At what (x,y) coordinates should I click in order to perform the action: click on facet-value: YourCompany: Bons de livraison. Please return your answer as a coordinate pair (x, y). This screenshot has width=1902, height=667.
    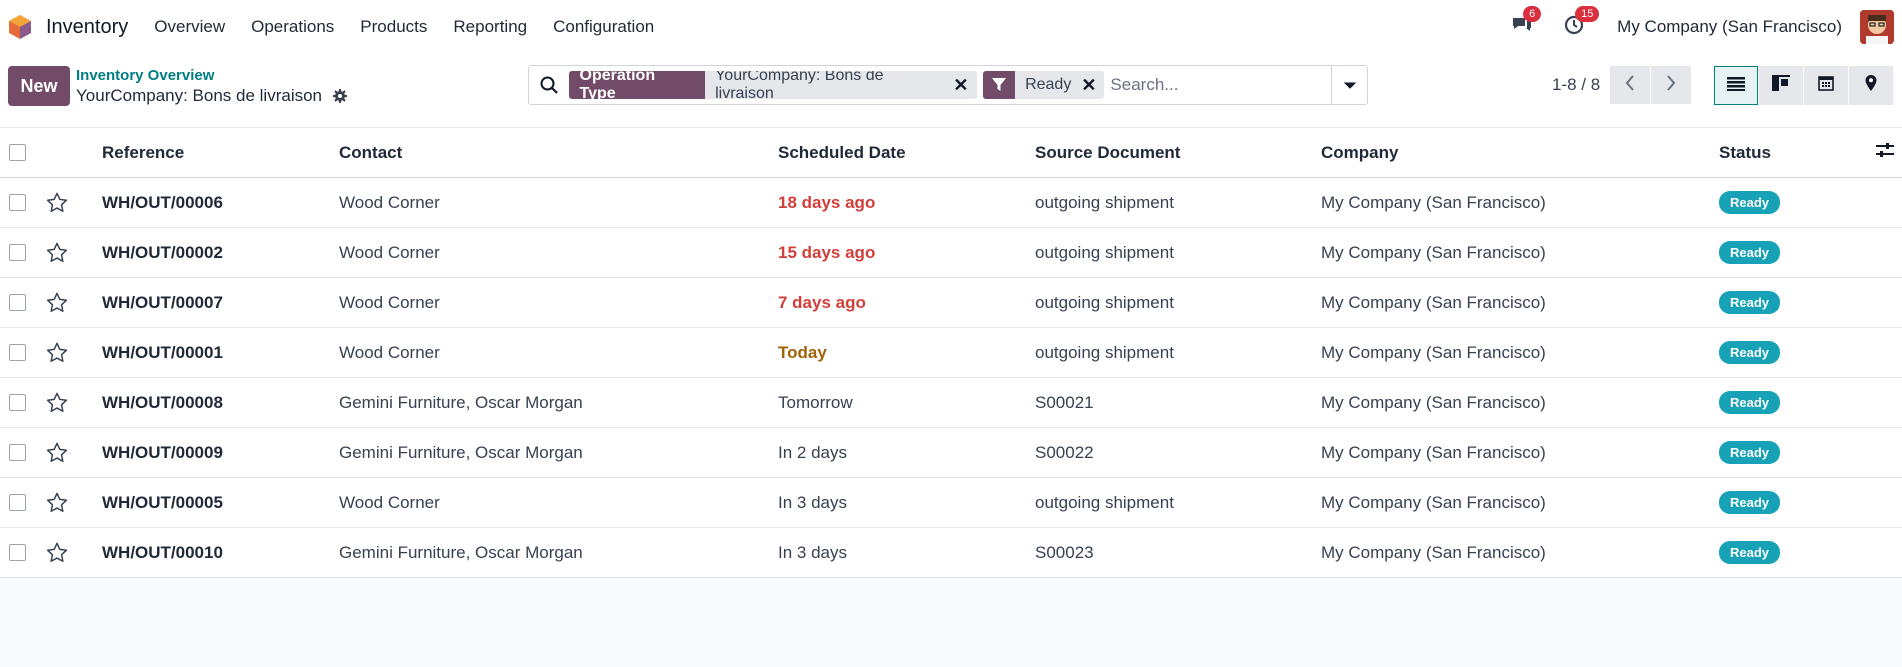
    Looking at the image, I should click on (799, 85).